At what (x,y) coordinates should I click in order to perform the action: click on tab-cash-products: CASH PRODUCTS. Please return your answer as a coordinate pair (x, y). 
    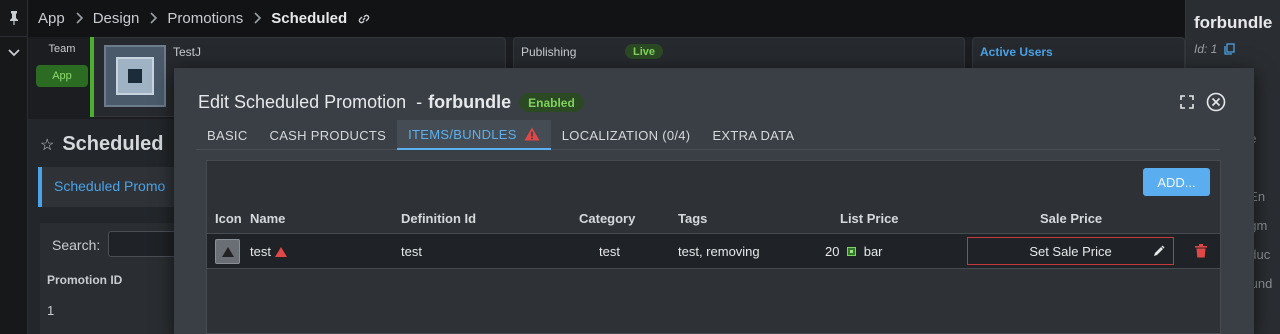
    Looking at the image, I should click on (328, 135).